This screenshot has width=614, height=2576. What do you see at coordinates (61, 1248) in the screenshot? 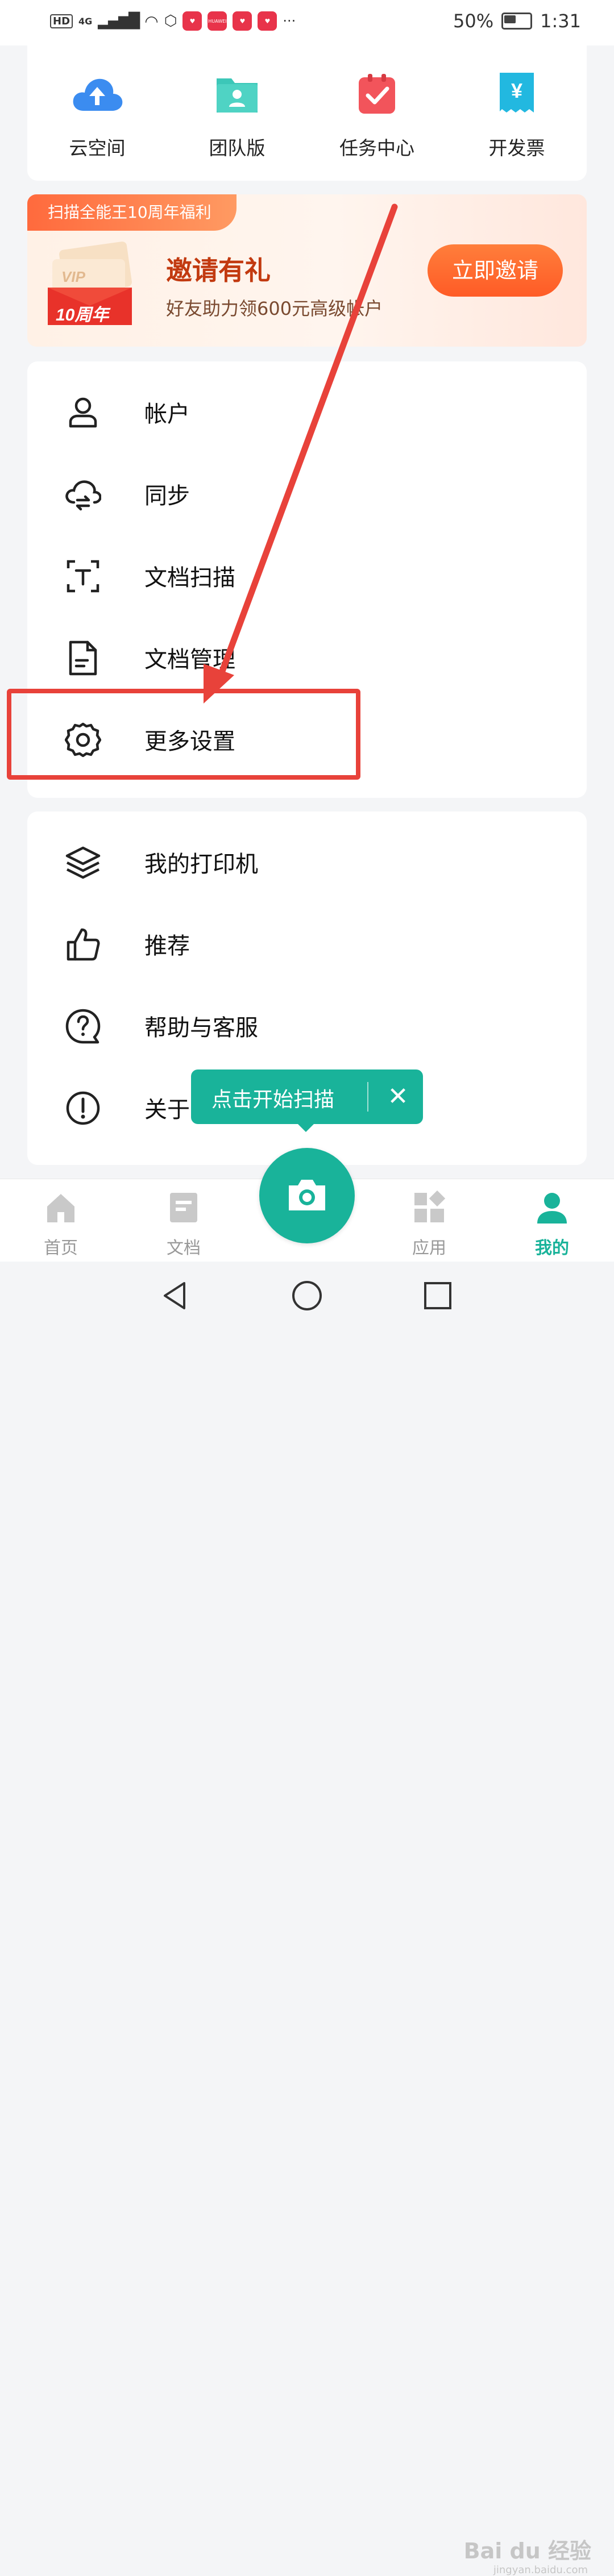
I see `tab-label: 首页` at bounding box center [61, 1248].